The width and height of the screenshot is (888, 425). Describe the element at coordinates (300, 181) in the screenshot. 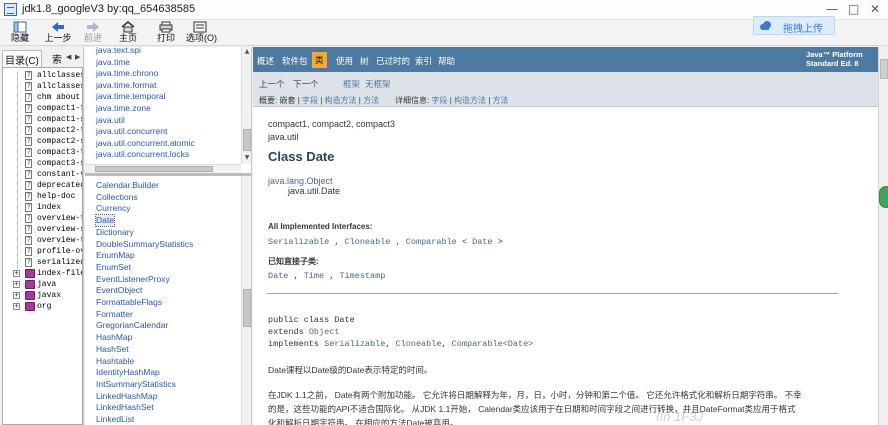

I see `inheritance-parent-link: java.lang.Object` at that location.